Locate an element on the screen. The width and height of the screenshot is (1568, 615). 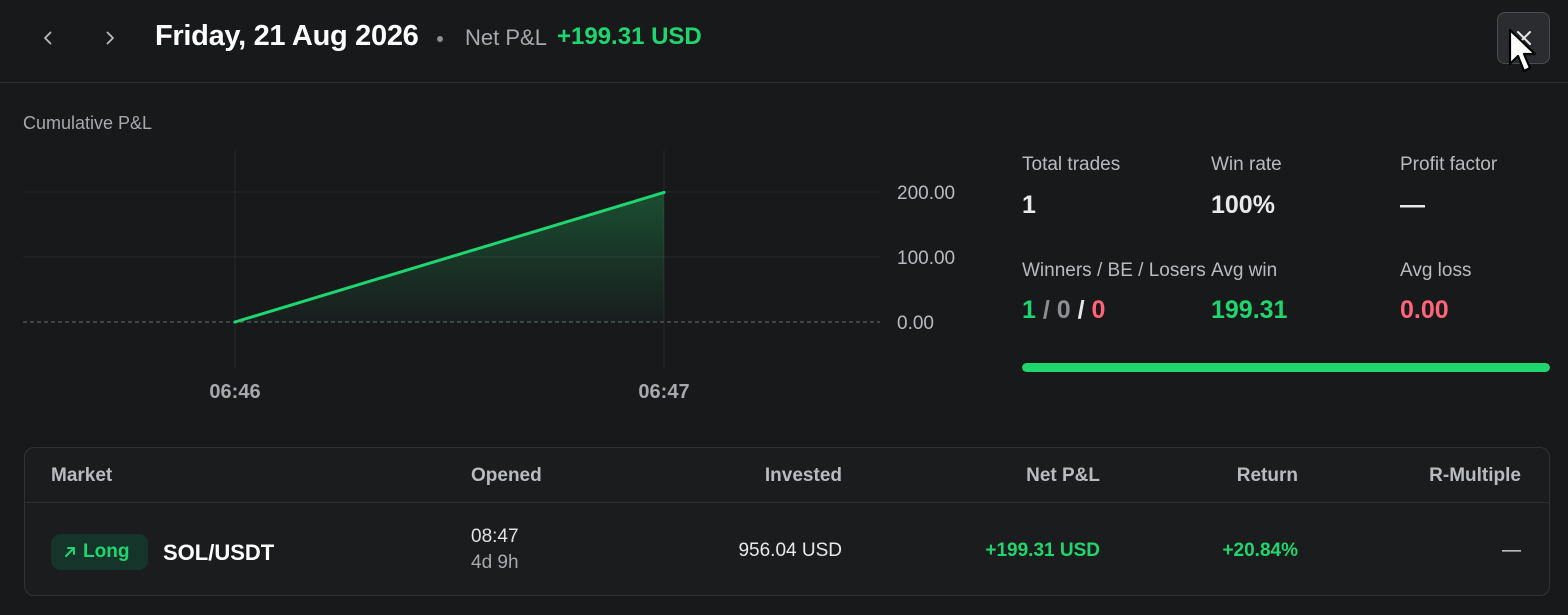
win-ratio-fill is located at coordinates (1286, 367).